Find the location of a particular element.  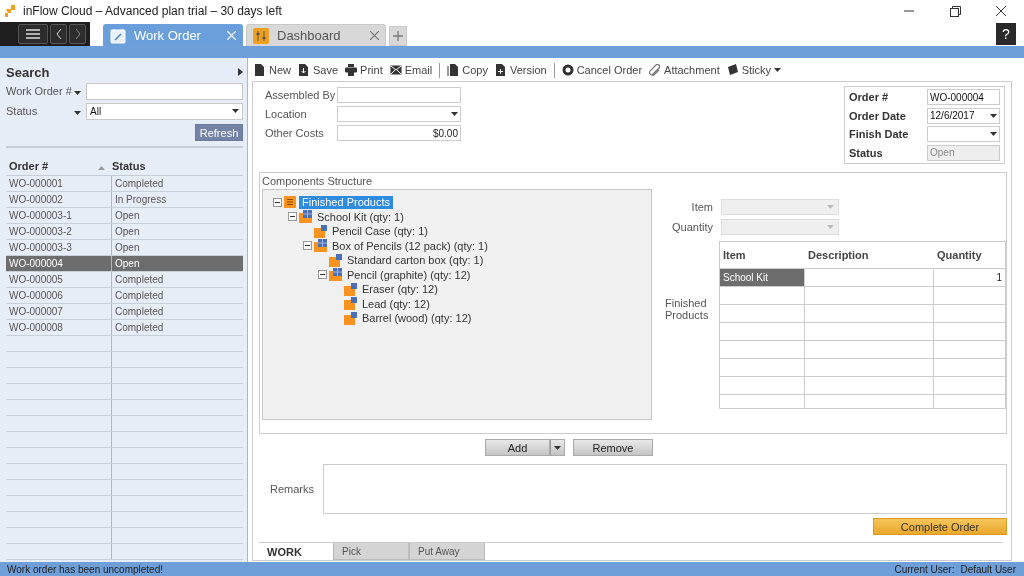

table-row: WO-000008 Completed is located at coordinates (124, 328).